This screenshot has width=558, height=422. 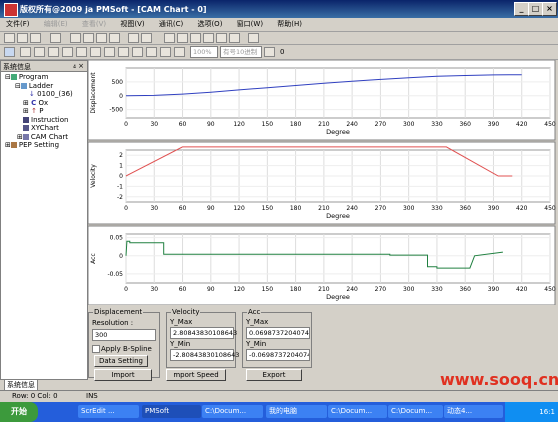 I want to click on func-icon, so click(x=95, y=52).